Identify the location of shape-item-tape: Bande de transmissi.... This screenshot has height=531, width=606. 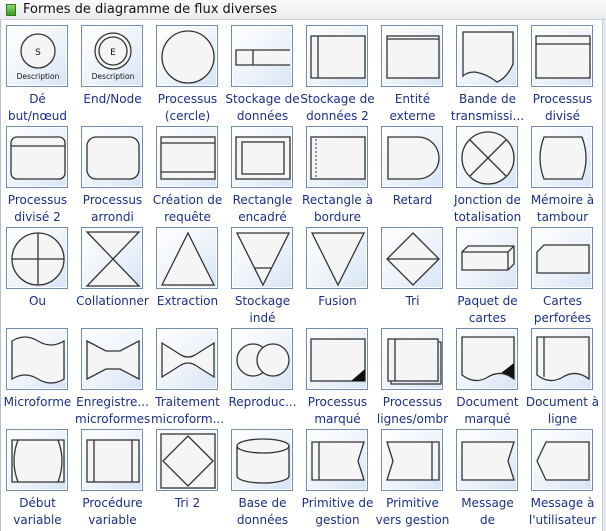
(491, 75).